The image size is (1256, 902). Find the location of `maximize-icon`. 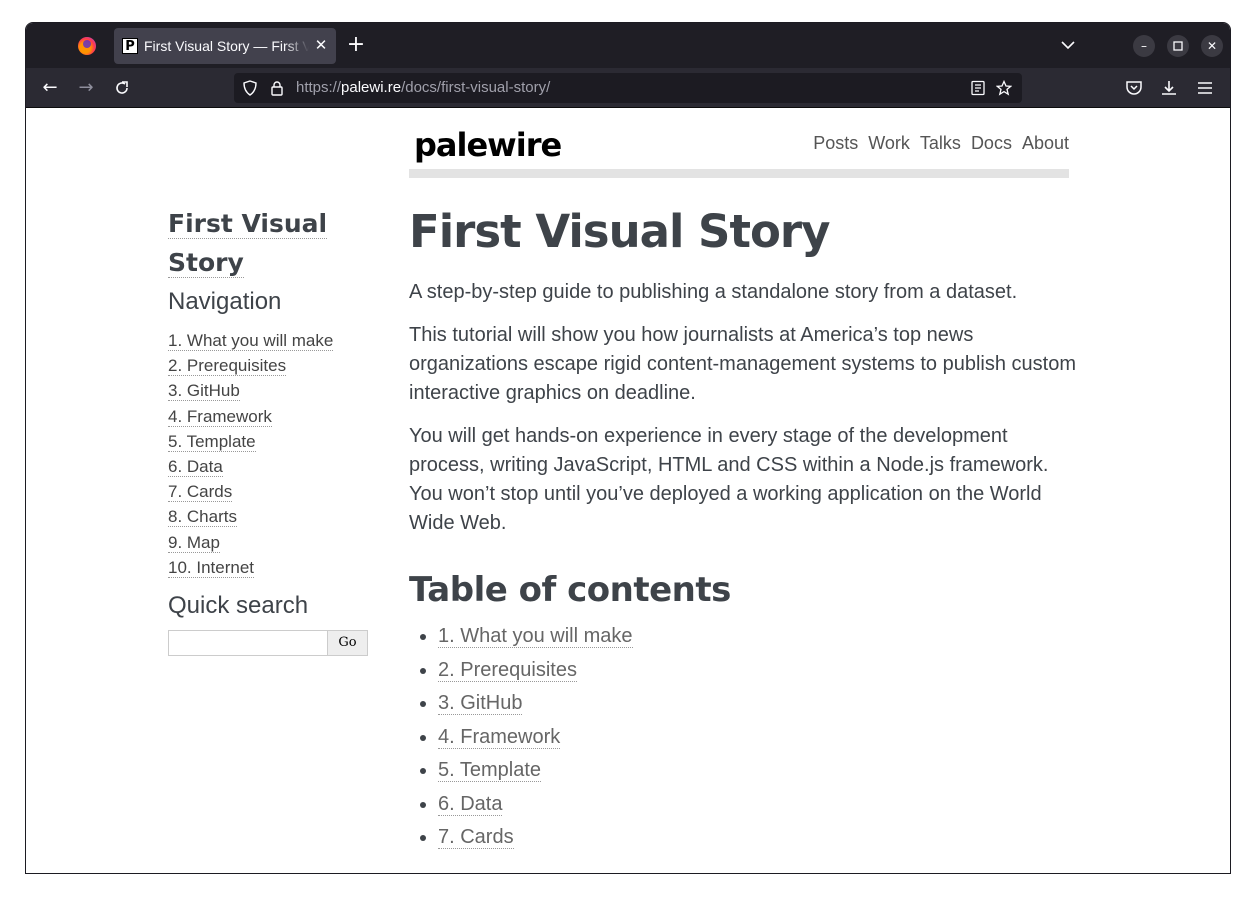

maximize-icon is located at coordinates (1178, 46).